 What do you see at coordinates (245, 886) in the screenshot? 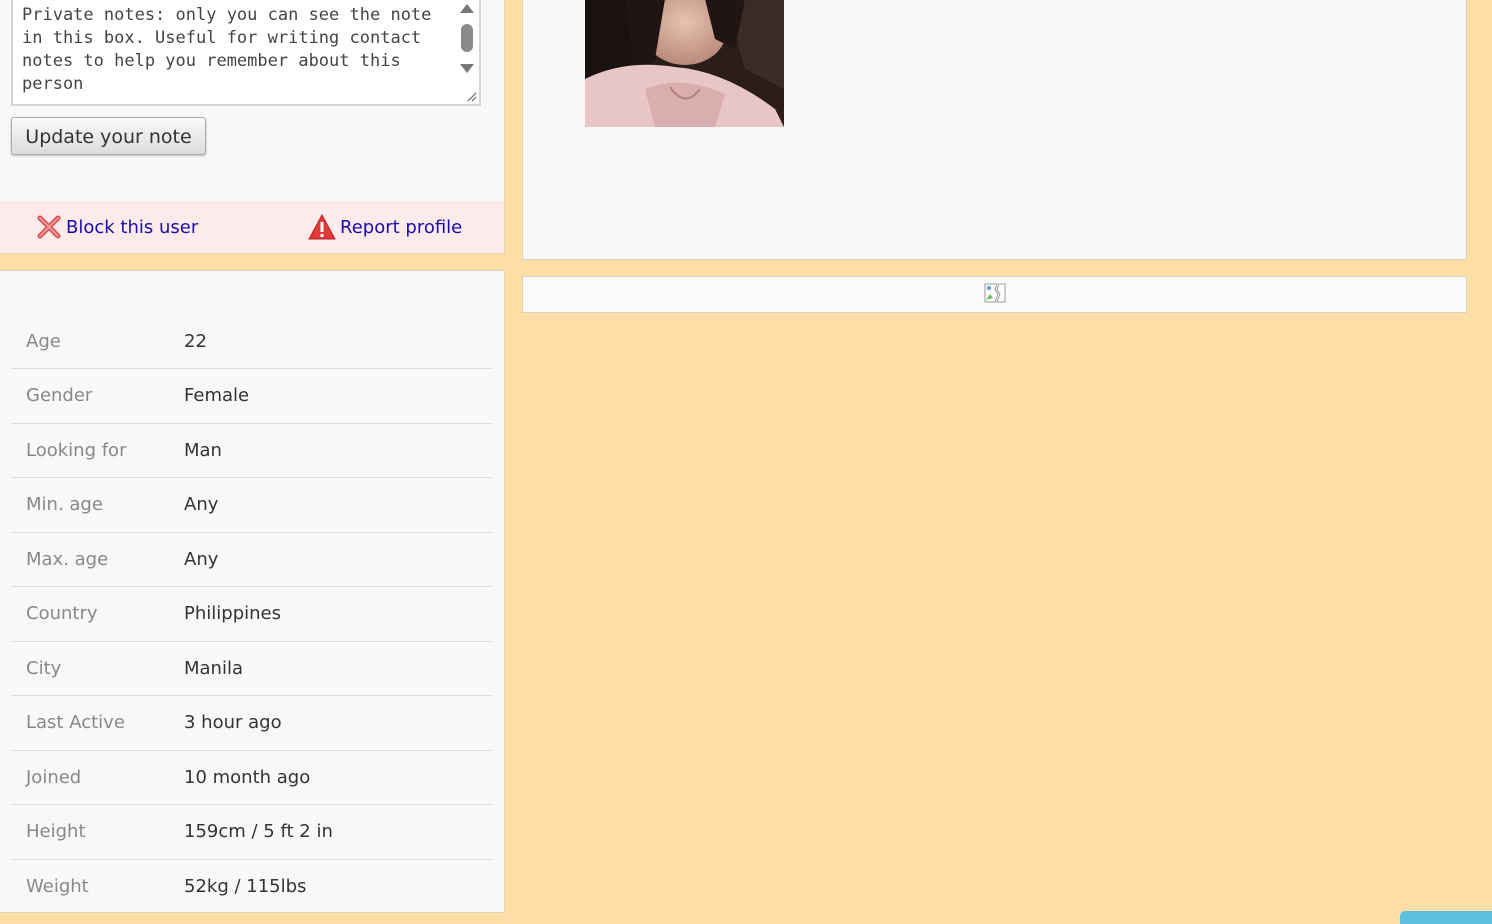
I see `detail-value: 52kg / 115lbs` at bounding box center [245, 886].